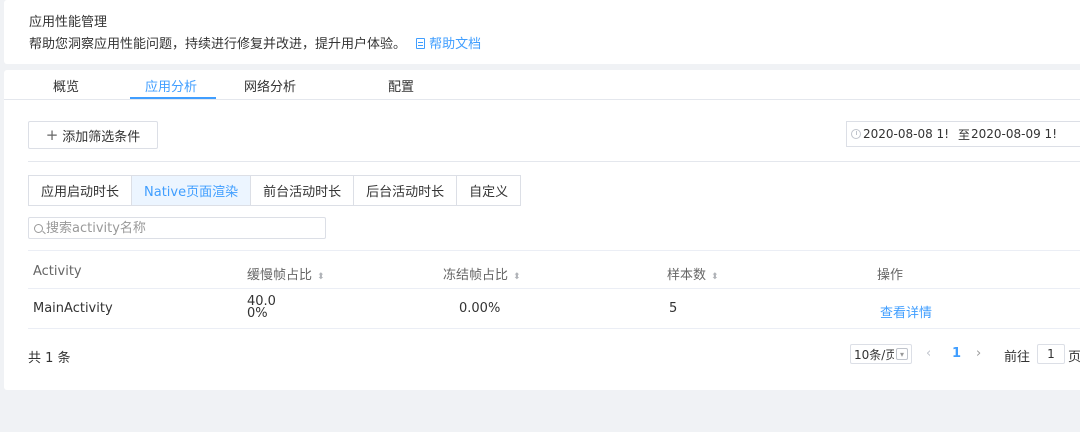 The width and height of the screenshot is (1080, 432). What do you see at coordinates (52, 134) in the screenshot?
I see `plus-icon: +` at bounding box center [52, 134].